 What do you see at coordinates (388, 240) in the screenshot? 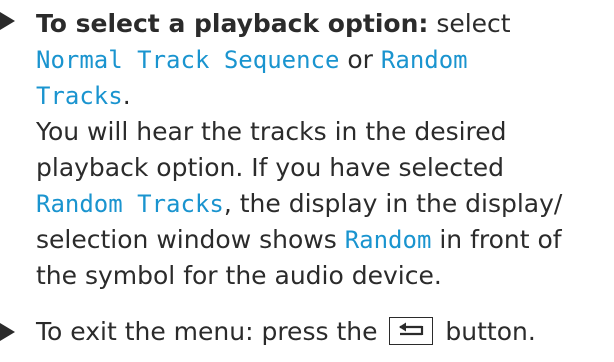
I see `display-random: Random` at bounding box center [388, 240].